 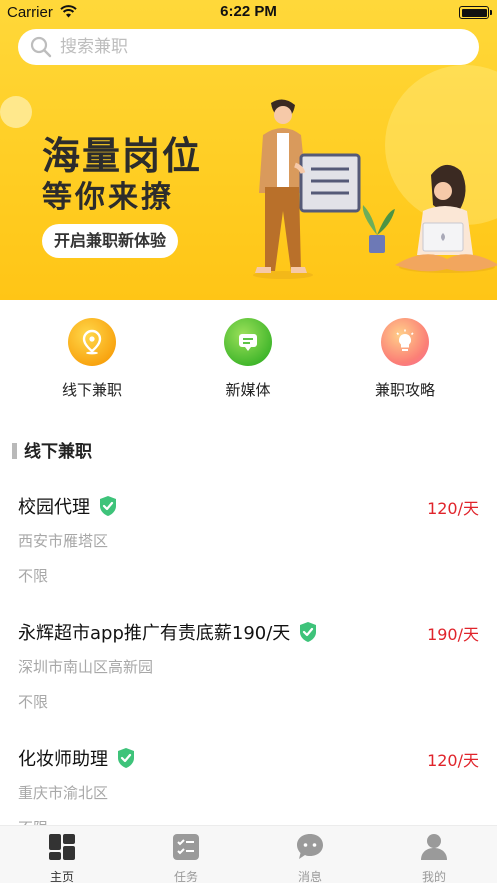 What do you see at coordinates (309, 876) in the screenshot?
I see `tab-label: 消息` at bounding box center [309, 876].